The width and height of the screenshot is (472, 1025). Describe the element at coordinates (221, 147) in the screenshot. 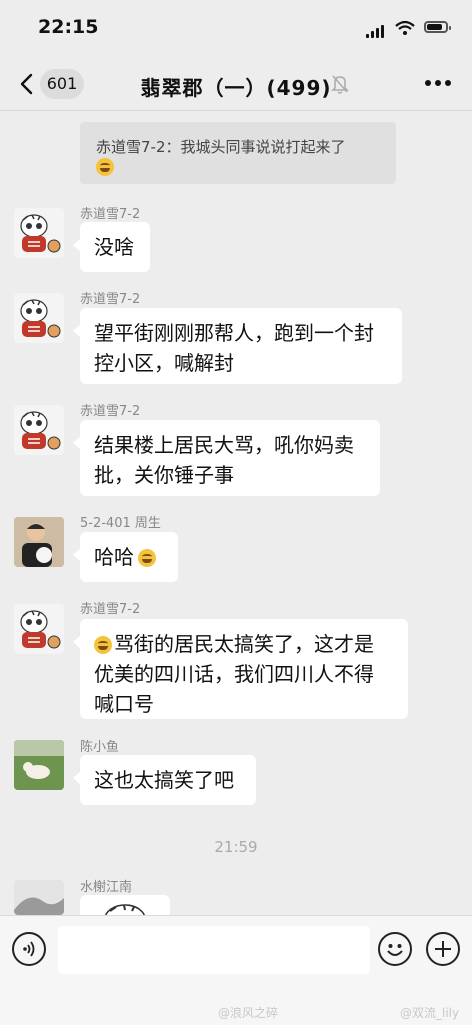

I see `quoted-message-text: 赤道雪7-2：我城头同事说说打起来了` at that location.